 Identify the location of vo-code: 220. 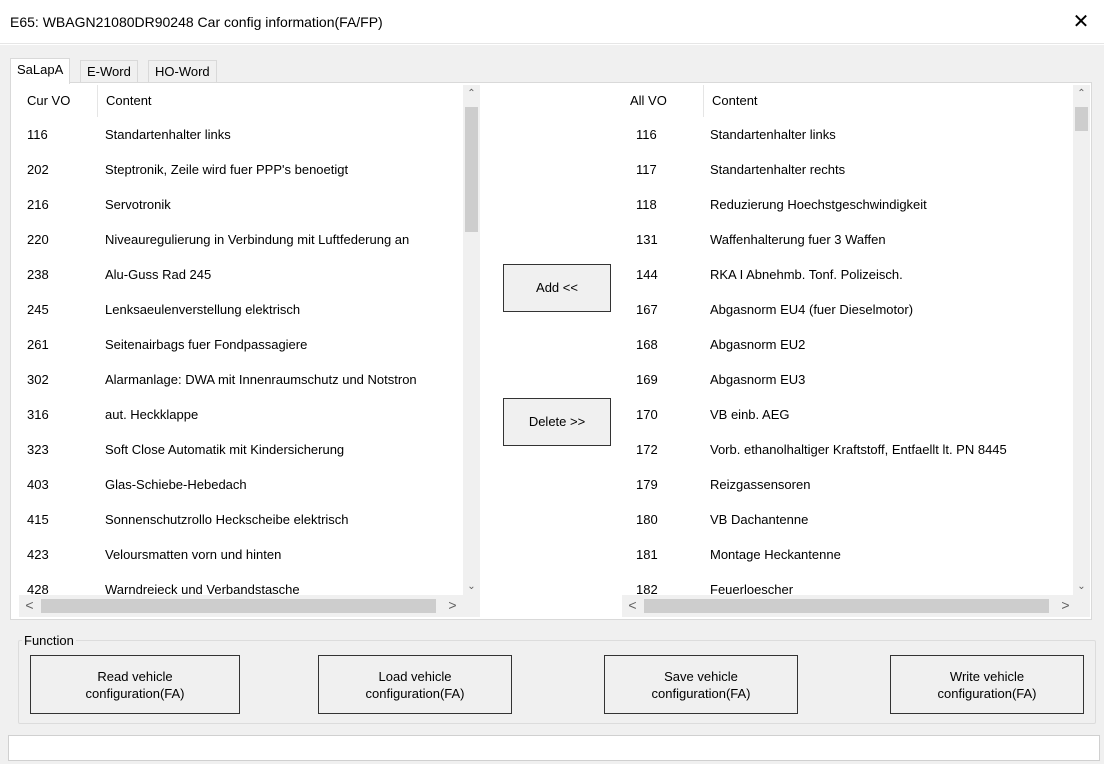
(38, 239).